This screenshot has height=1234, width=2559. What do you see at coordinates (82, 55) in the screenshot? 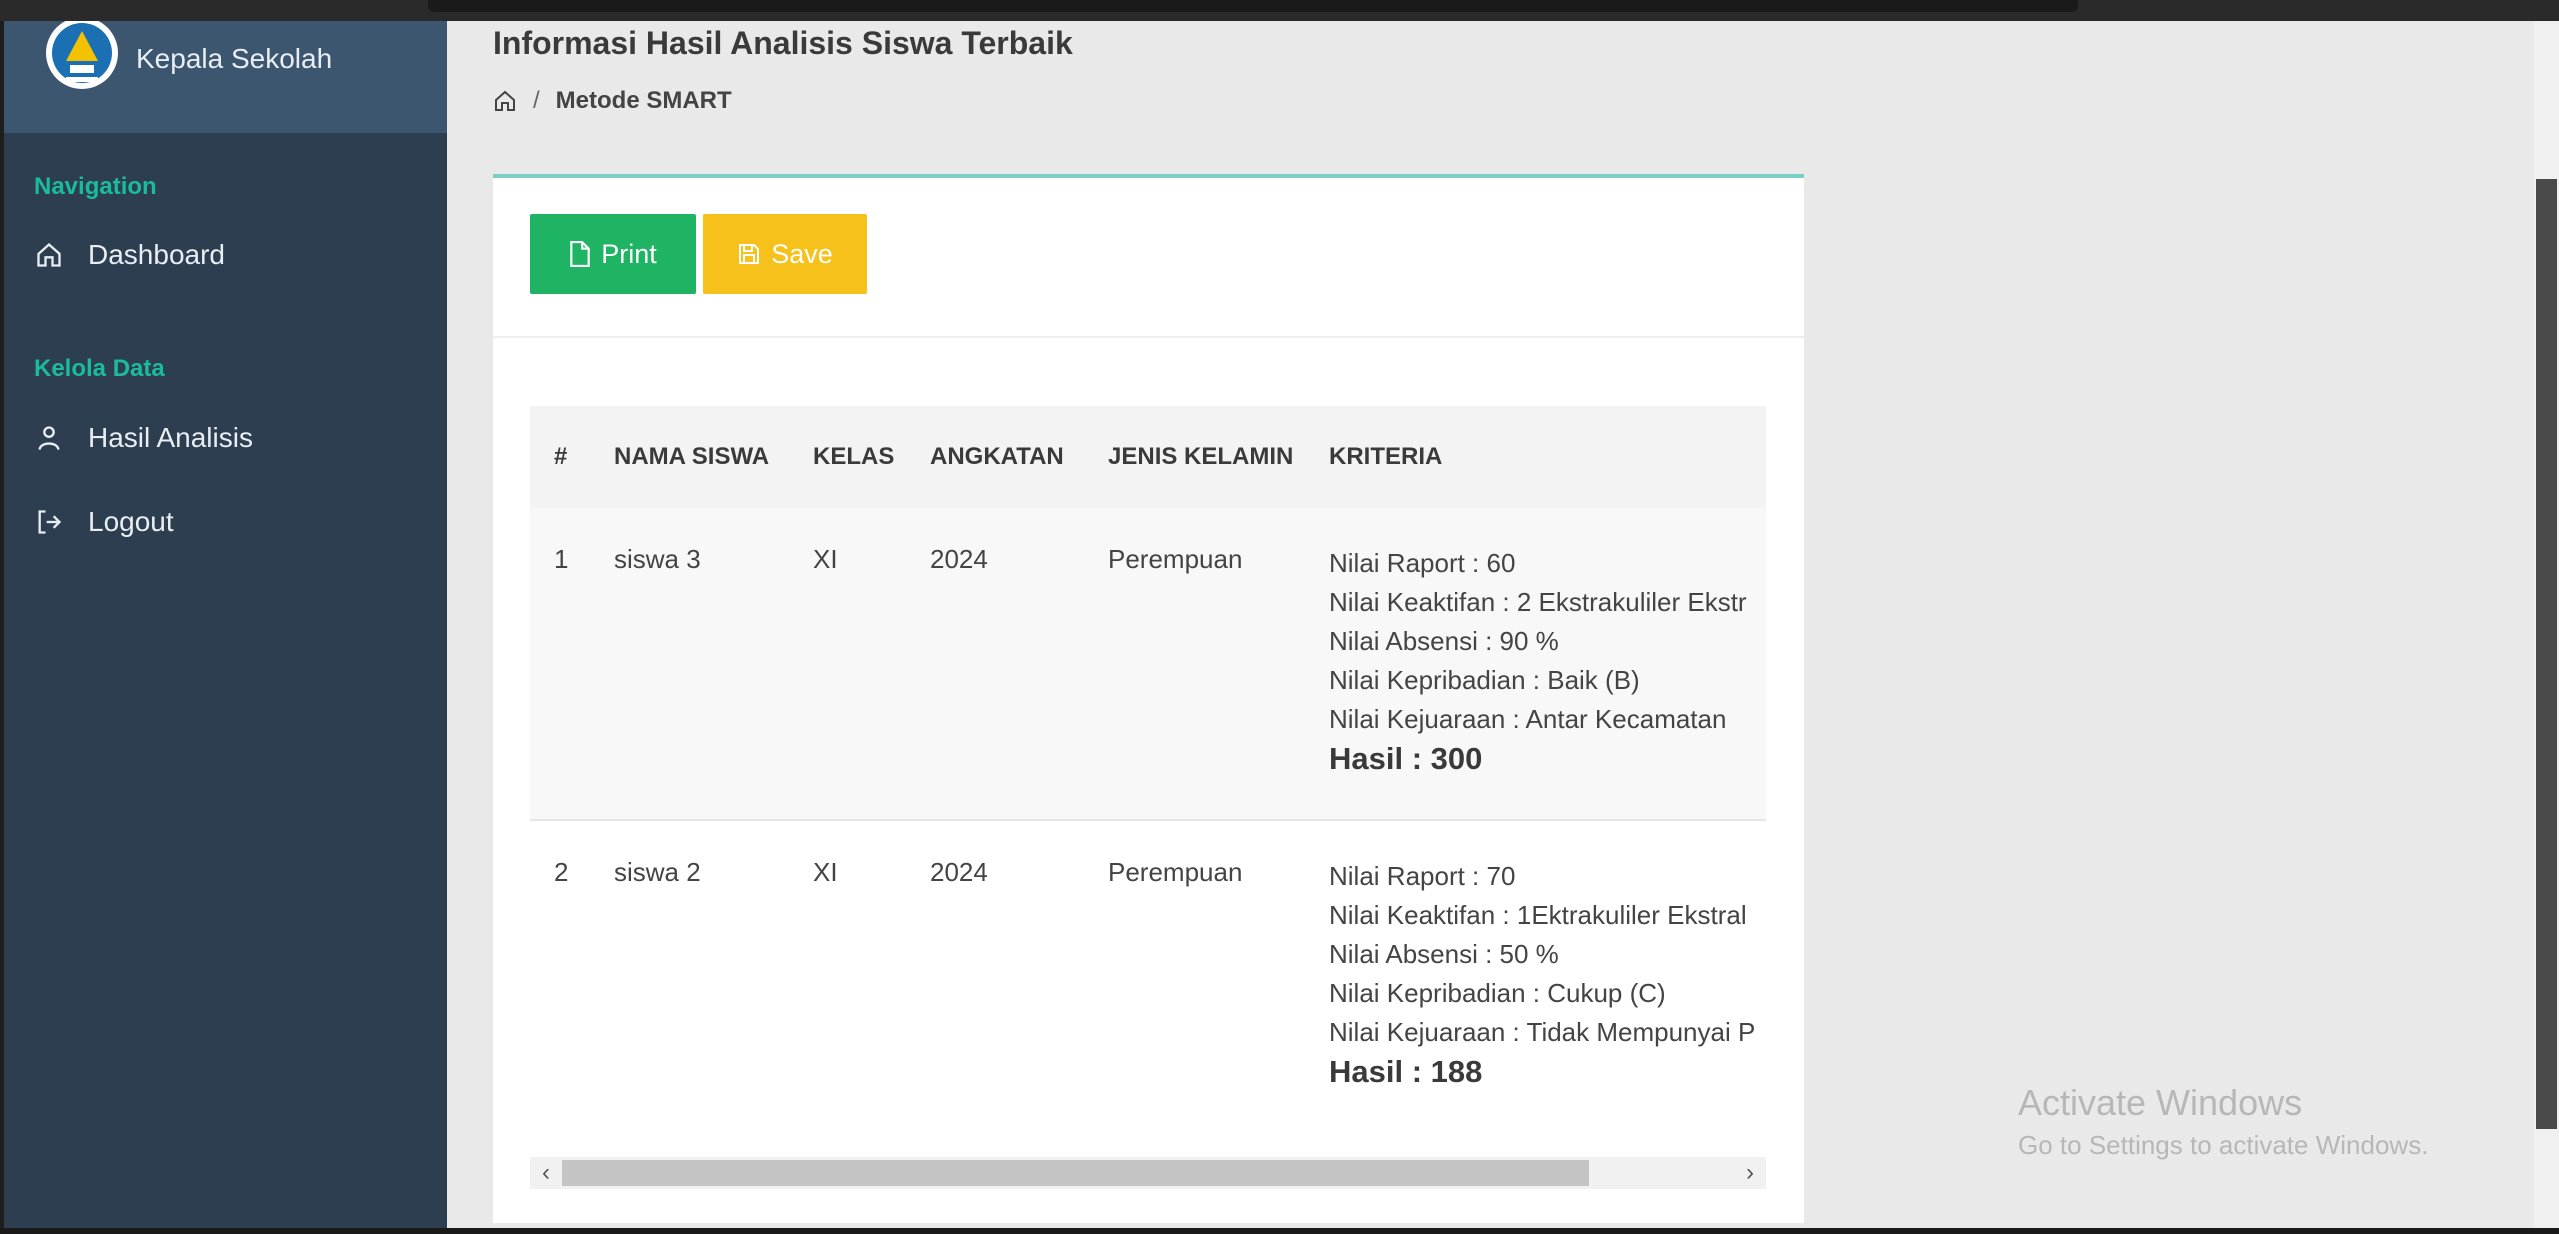
I see `school-logo-icon` at bounding box center [82, 55].